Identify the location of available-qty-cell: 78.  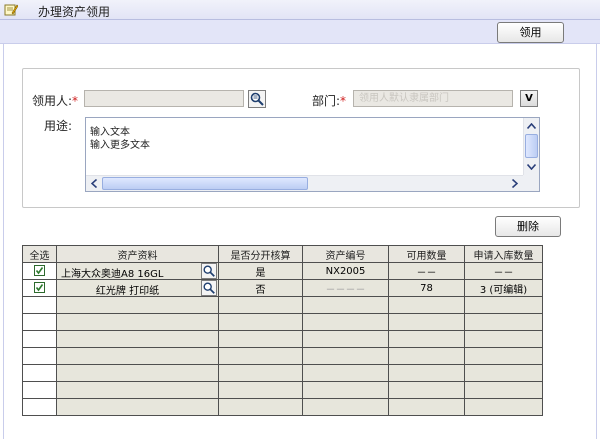
(426, 288).